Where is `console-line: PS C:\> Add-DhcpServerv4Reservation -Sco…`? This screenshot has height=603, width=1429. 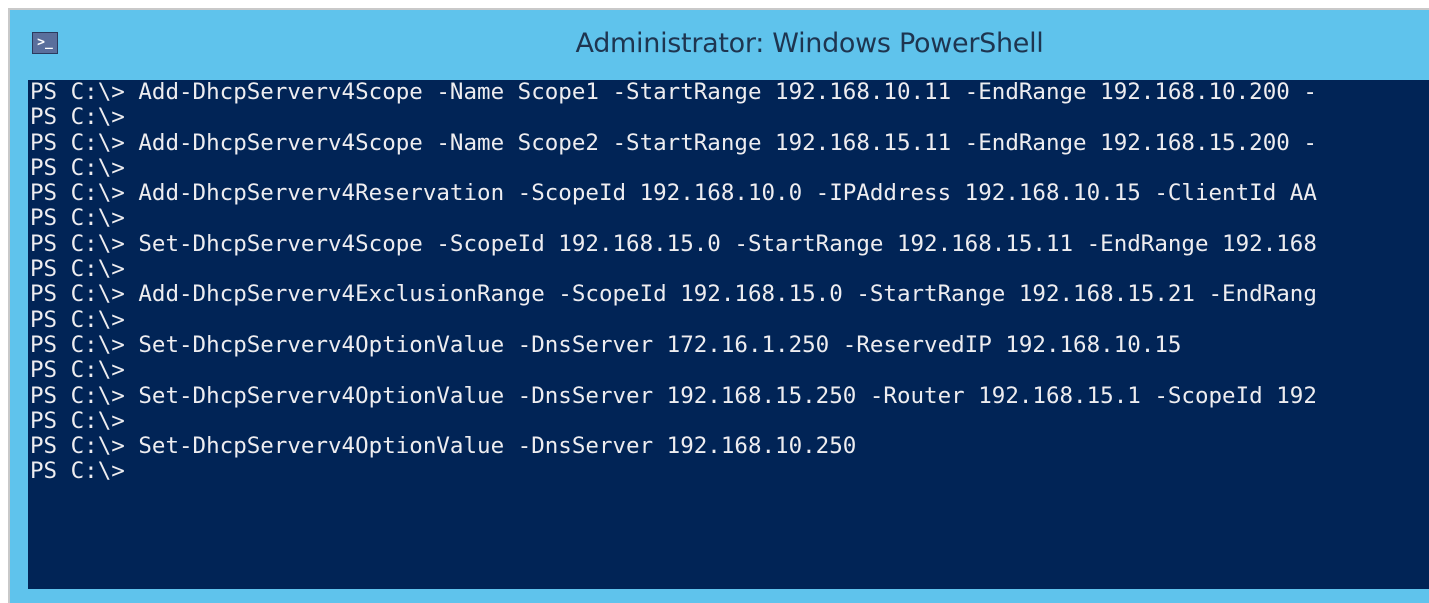 console-line: PS C:\> Add-DhcpServerv4Reservation -Sco… is located at coordinates (673, 193).